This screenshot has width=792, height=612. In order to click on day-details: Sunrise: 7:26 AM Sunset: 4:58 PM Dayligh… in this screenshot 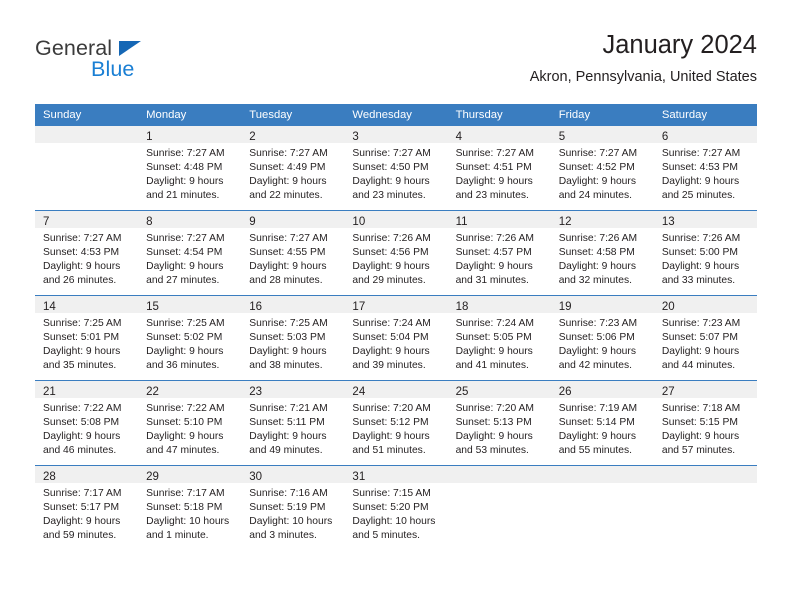, I will do `click(602, 258)`.